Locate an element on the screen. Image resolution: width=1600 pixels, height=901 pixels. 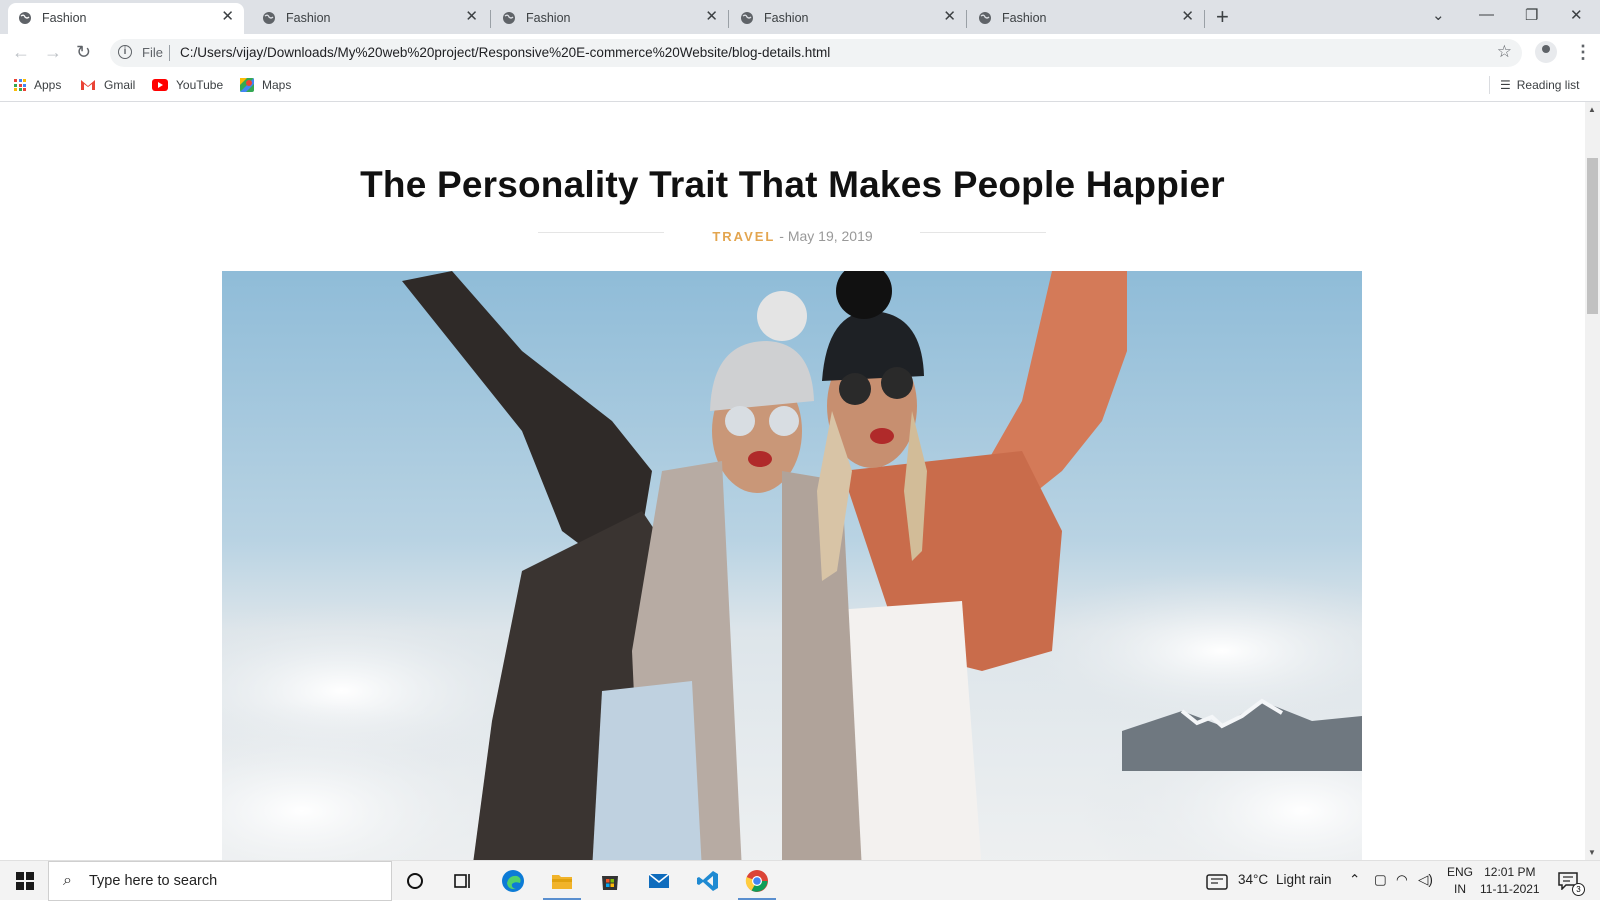
notification-count-badge: 3 is located at coordinates (1578, 889).